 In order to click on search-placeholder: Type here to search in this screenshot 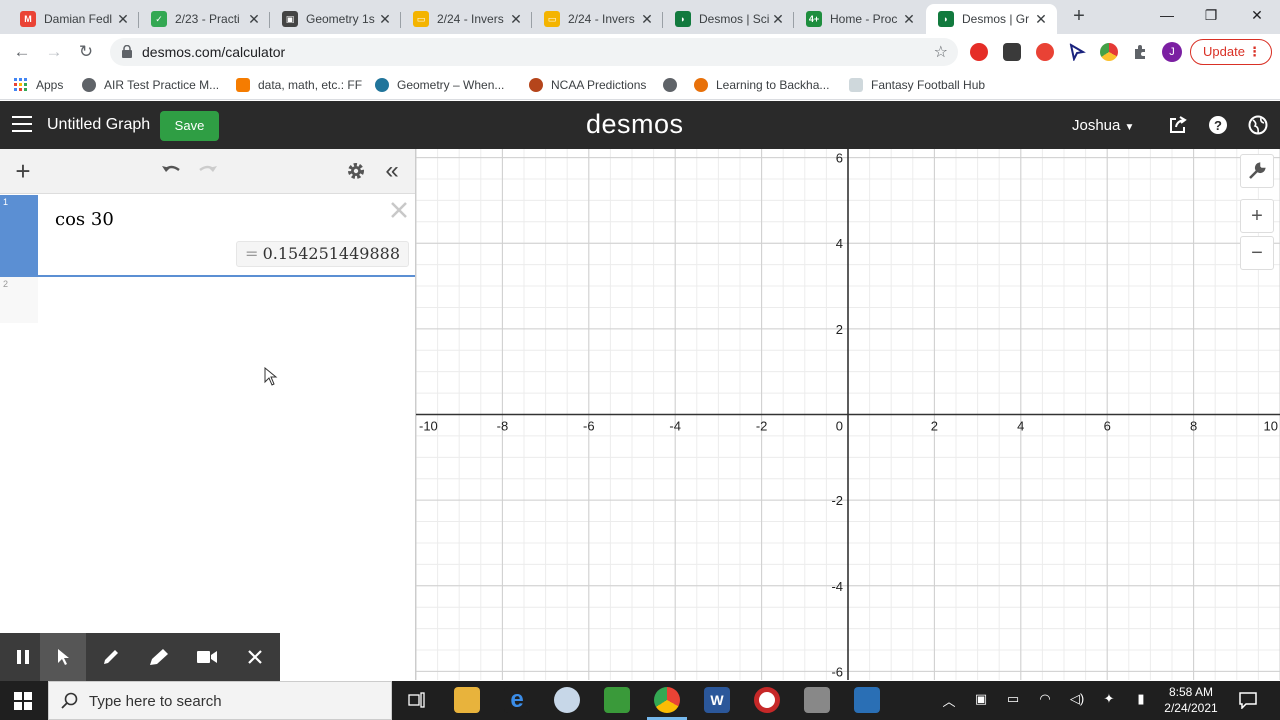, I will do `click(155, 701)`.